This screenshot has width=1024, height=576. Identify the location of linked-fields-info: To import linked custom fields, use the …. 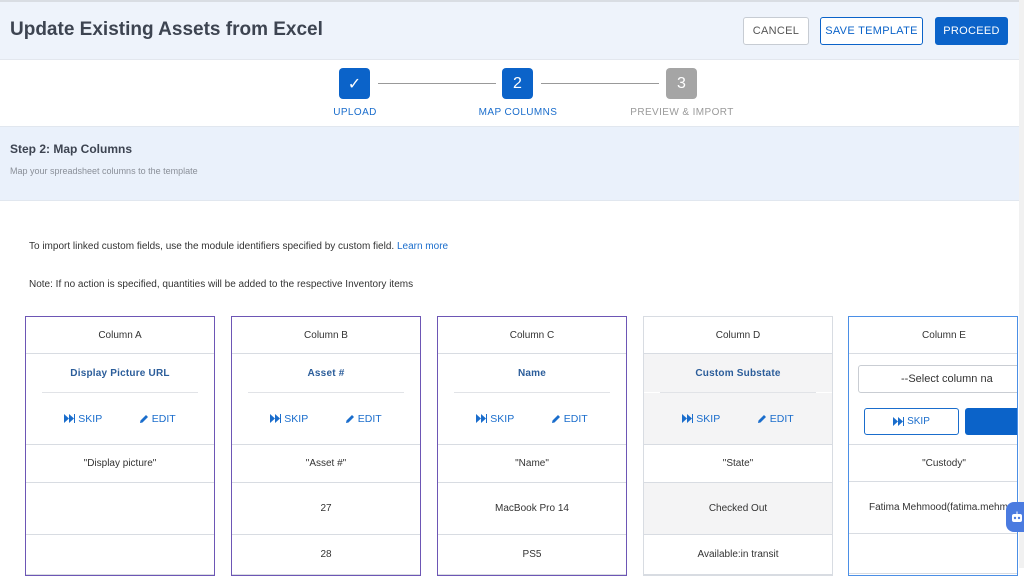
(238, 246).